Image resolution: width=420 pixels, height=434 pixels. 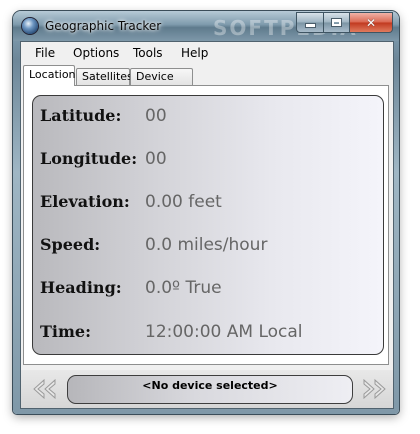 I want to click on minimize-button, so click(x=310, y=22).